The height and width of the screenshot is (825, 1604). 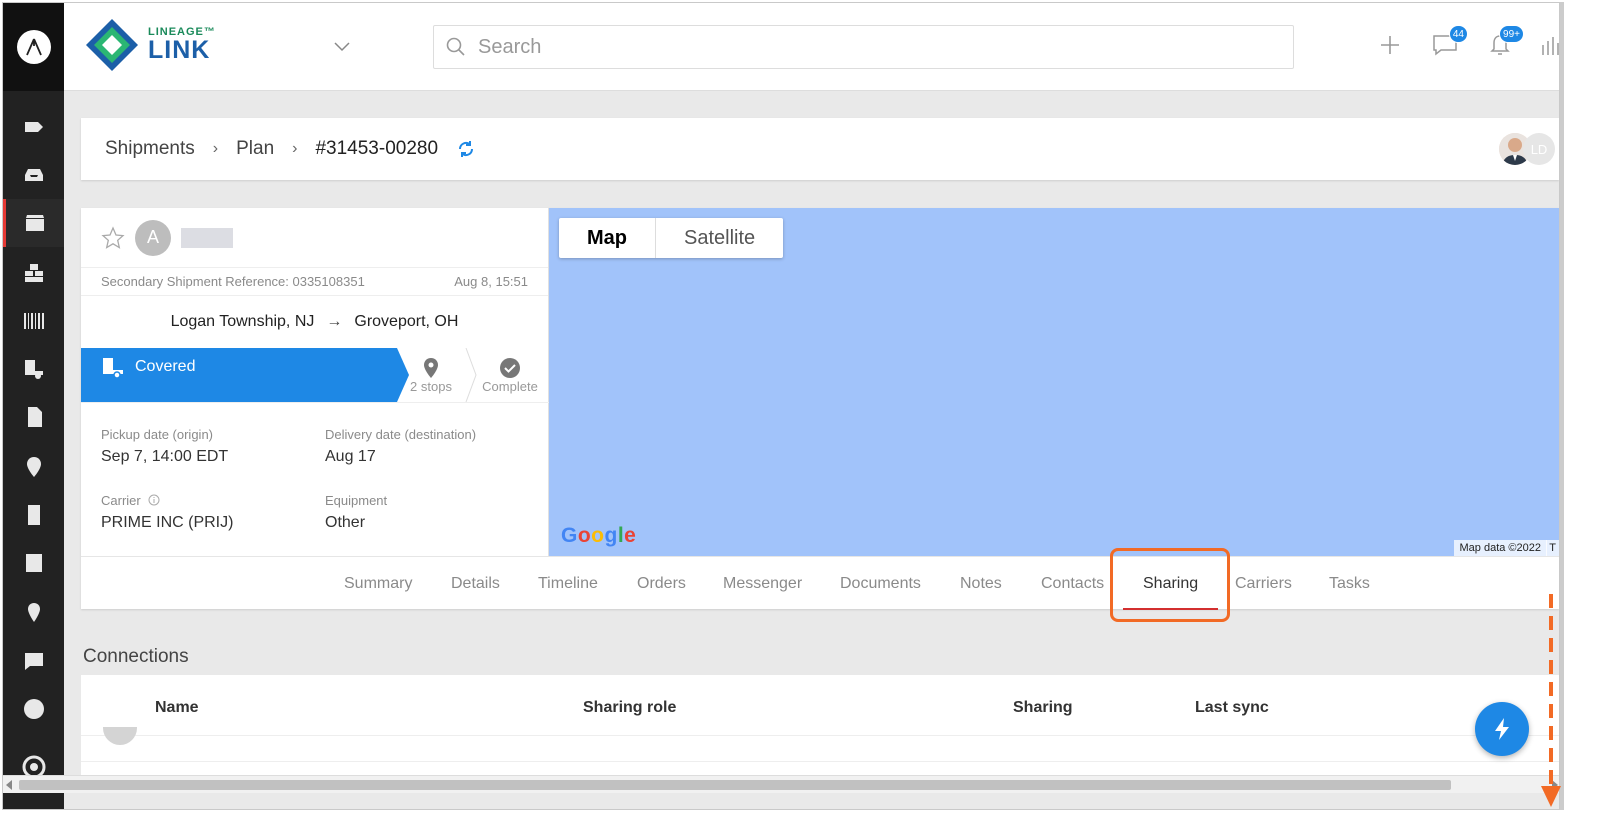 I want to click on pickup-date-value: Sep 7, 14:00 EDT, so click(x=165, y=456).